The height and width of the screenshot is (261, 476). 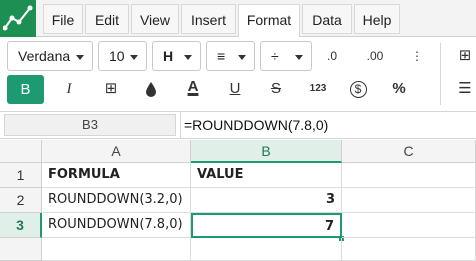 What do you see at coordinates (155, 19) in the screenshot?
I see `menu-view: View` at bounding box center [155, 19].